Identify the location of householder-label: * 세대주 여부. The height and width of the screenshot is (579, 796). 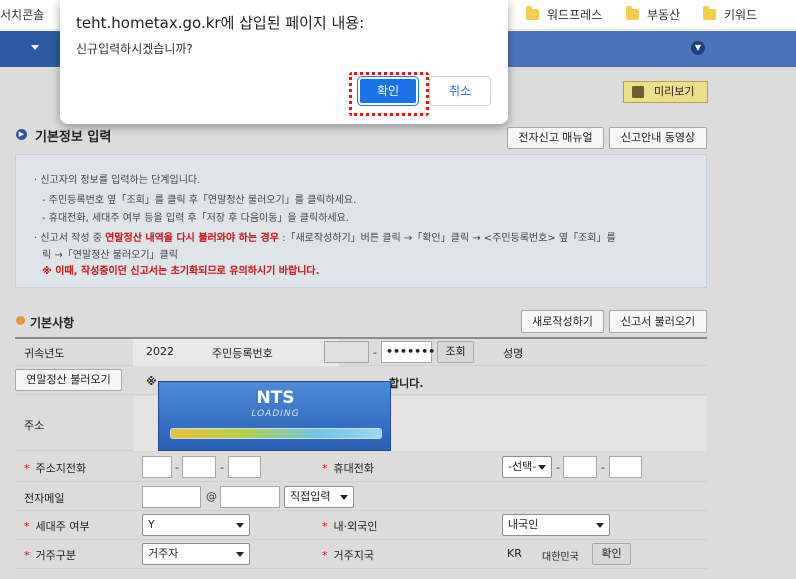
(57, 526).